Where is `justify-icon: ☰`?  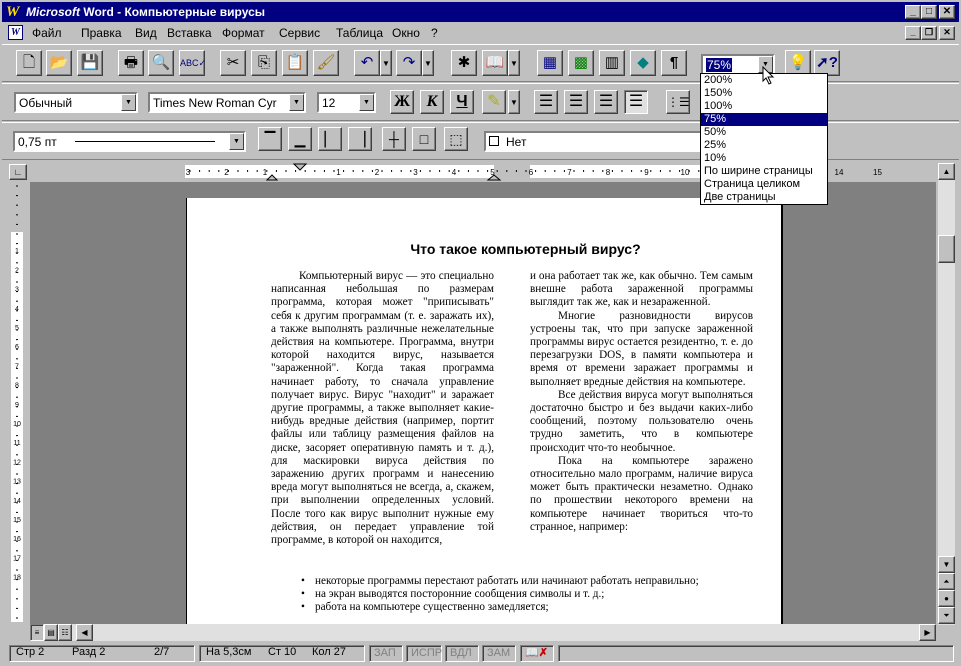 justify-icon: ☰ is located at coordinates (636, 102).